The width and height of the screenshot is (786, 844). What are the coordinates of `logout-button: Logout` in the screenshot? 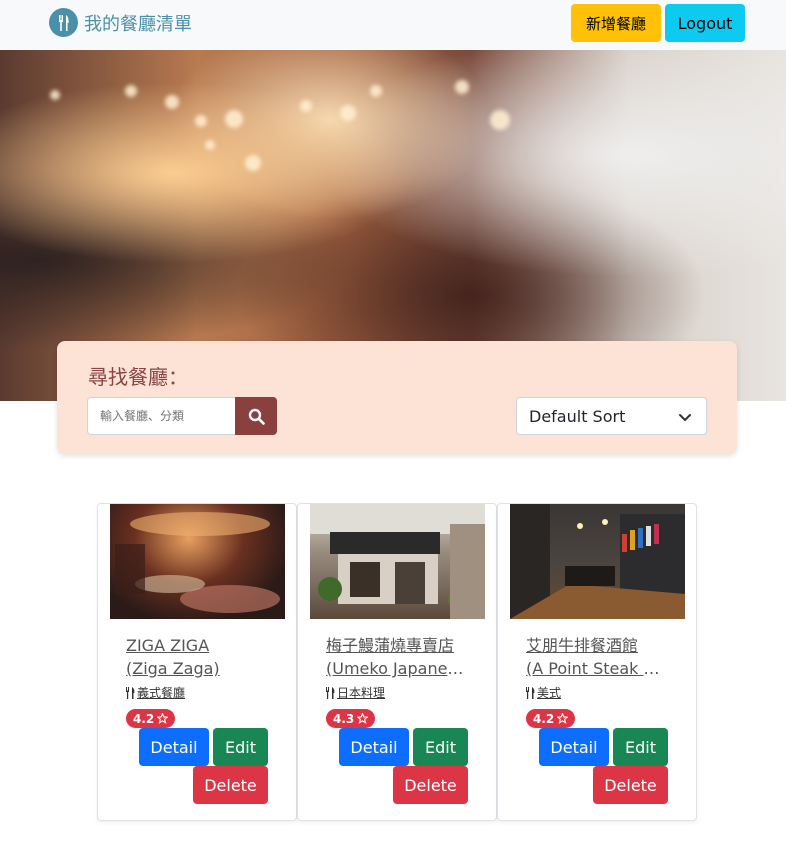 It's located at (705, 23).